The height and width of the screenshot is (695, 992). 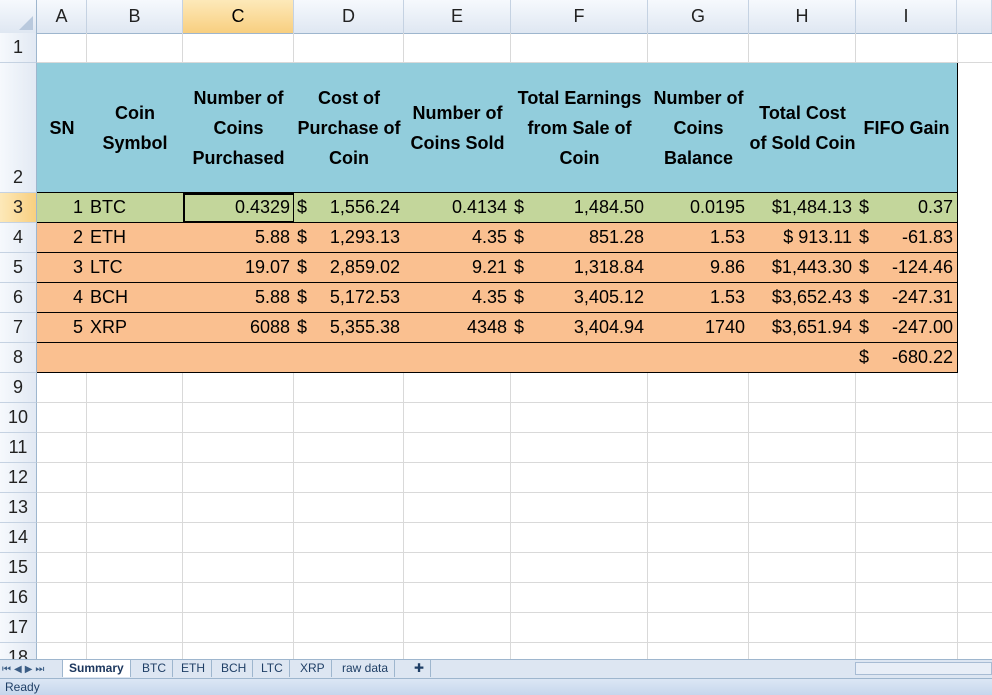 What do you see at coordinates (18, 568) in the screenshot?
I see `row-header-15: 15` at bounding box center [18, 568].